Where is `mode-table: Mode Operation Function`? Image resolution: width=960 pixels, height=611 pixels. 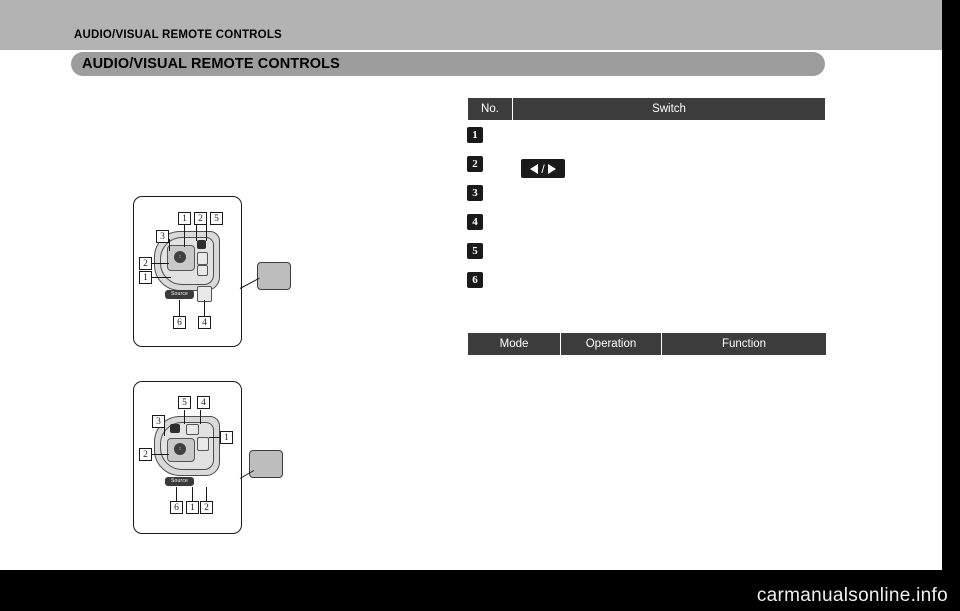 mode-table: Mode Operation Function is located at coordinates (647, 344).